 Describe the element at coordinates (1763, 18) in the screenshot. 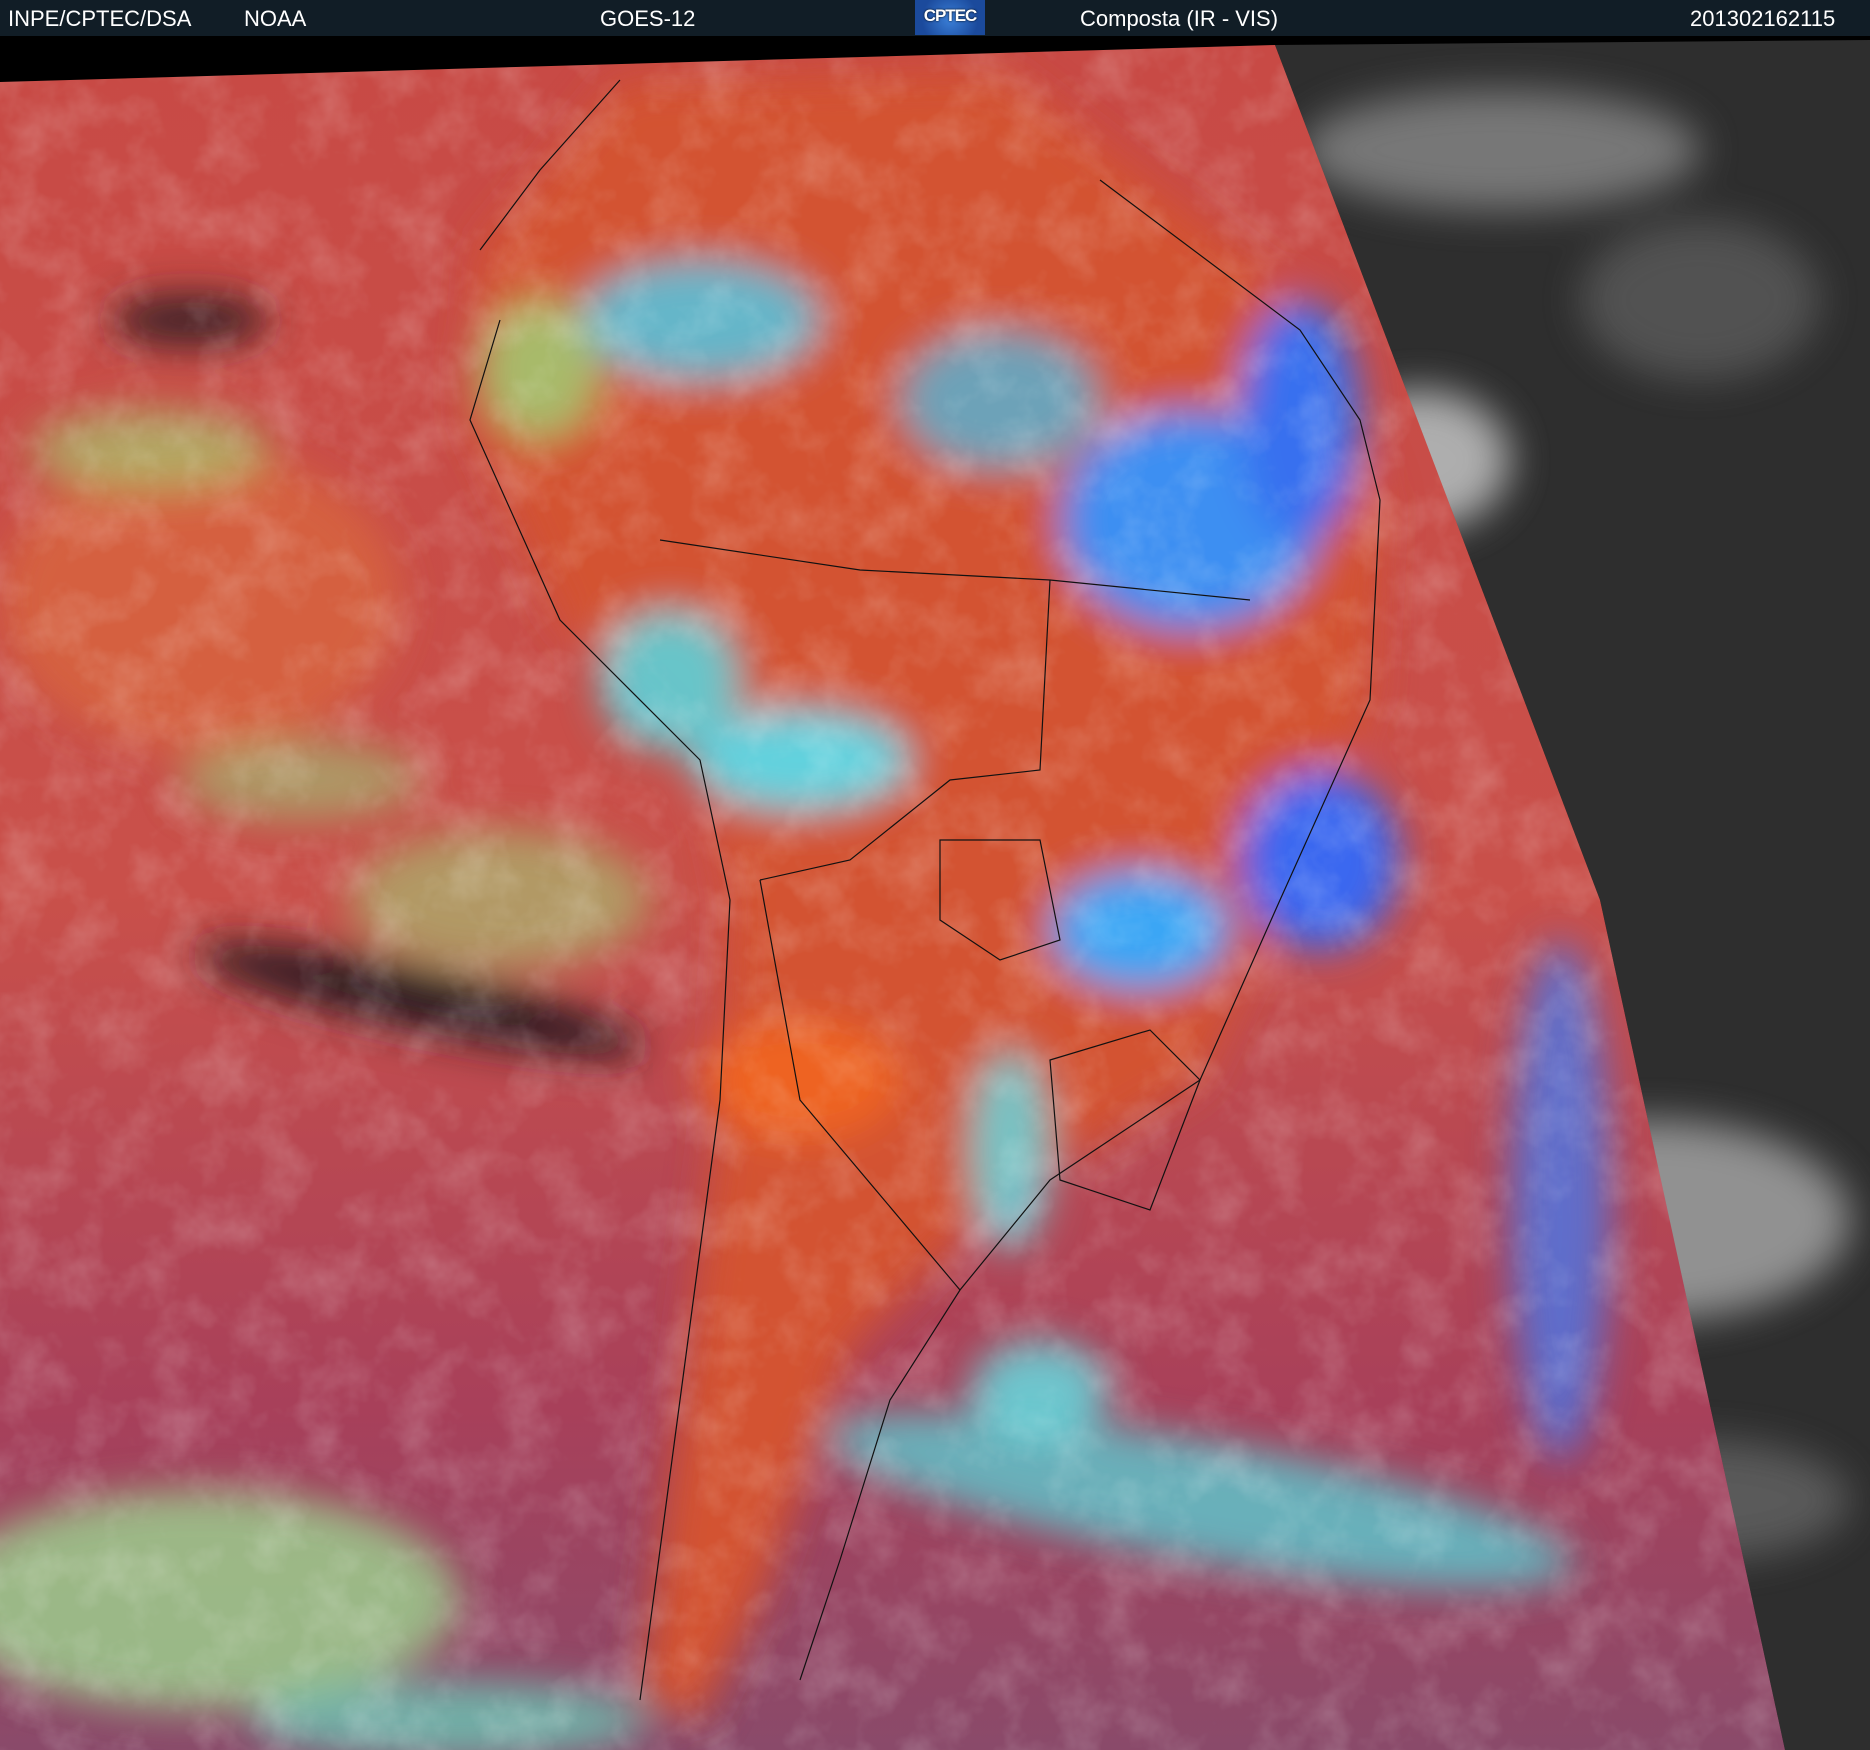

I see `timestamp-label: 201302162115` at that location.